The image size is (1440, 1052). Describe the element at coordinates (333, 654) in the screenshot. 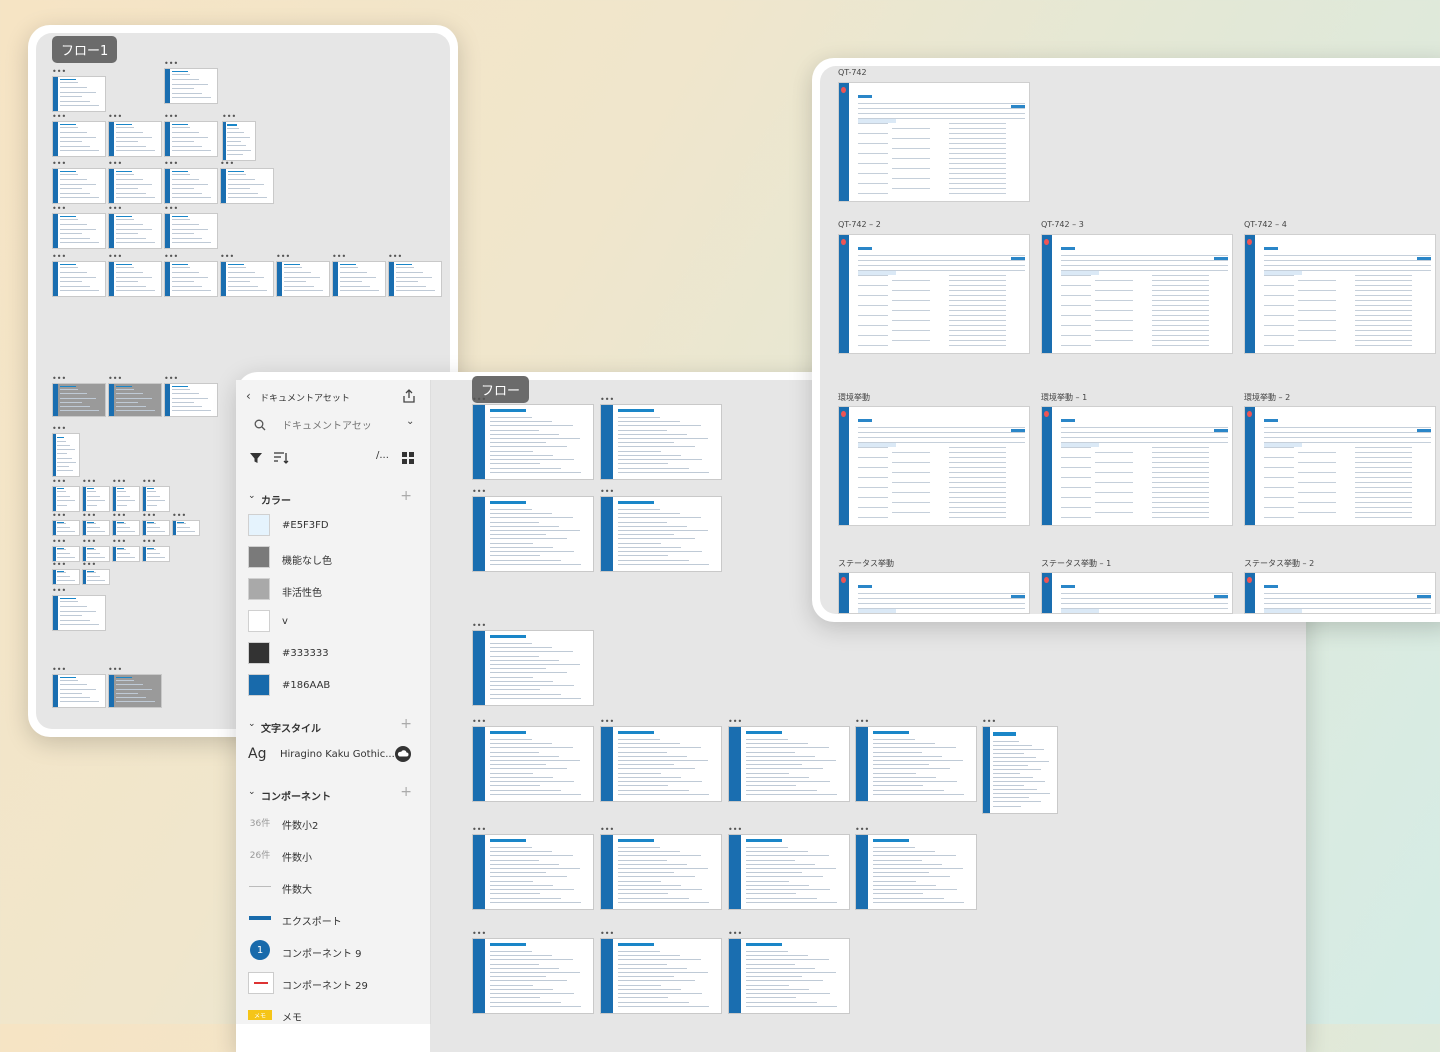

I see `color-swatch-item: #333333` at that location.